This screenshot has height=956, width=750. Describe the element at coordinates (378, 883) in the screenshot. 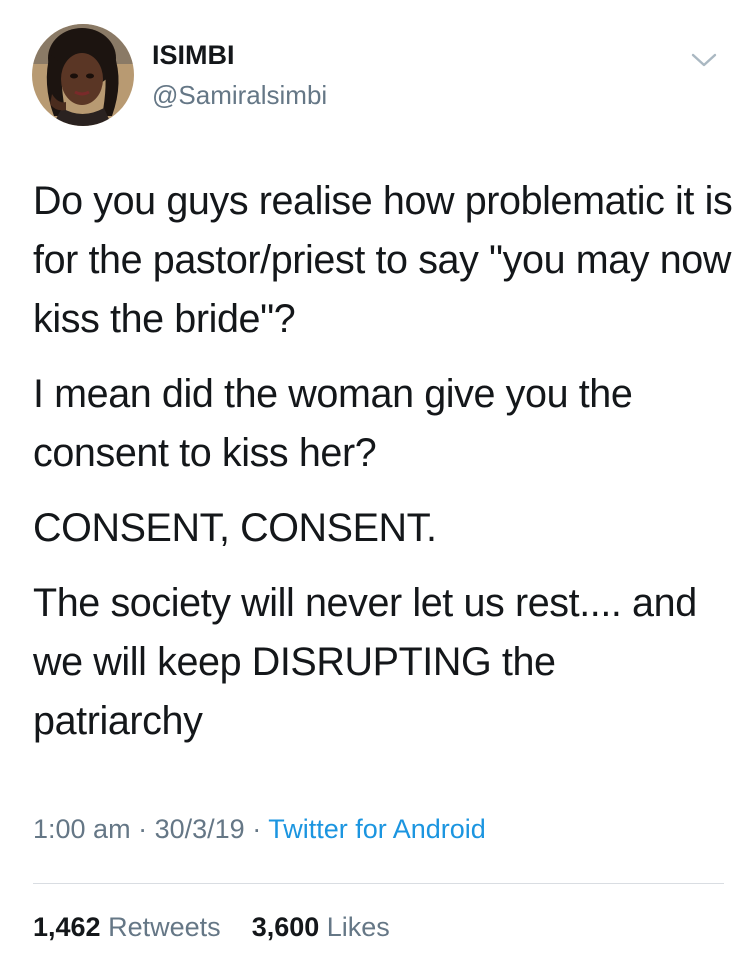

I see `divider` at that location.